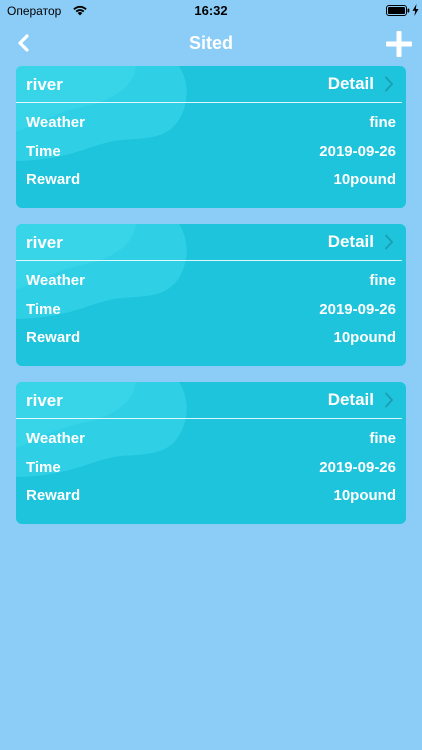  What do you see at coordinates (398, 10) in the screenshot?
I see `battery-icon` at bounding box center [398, 10].